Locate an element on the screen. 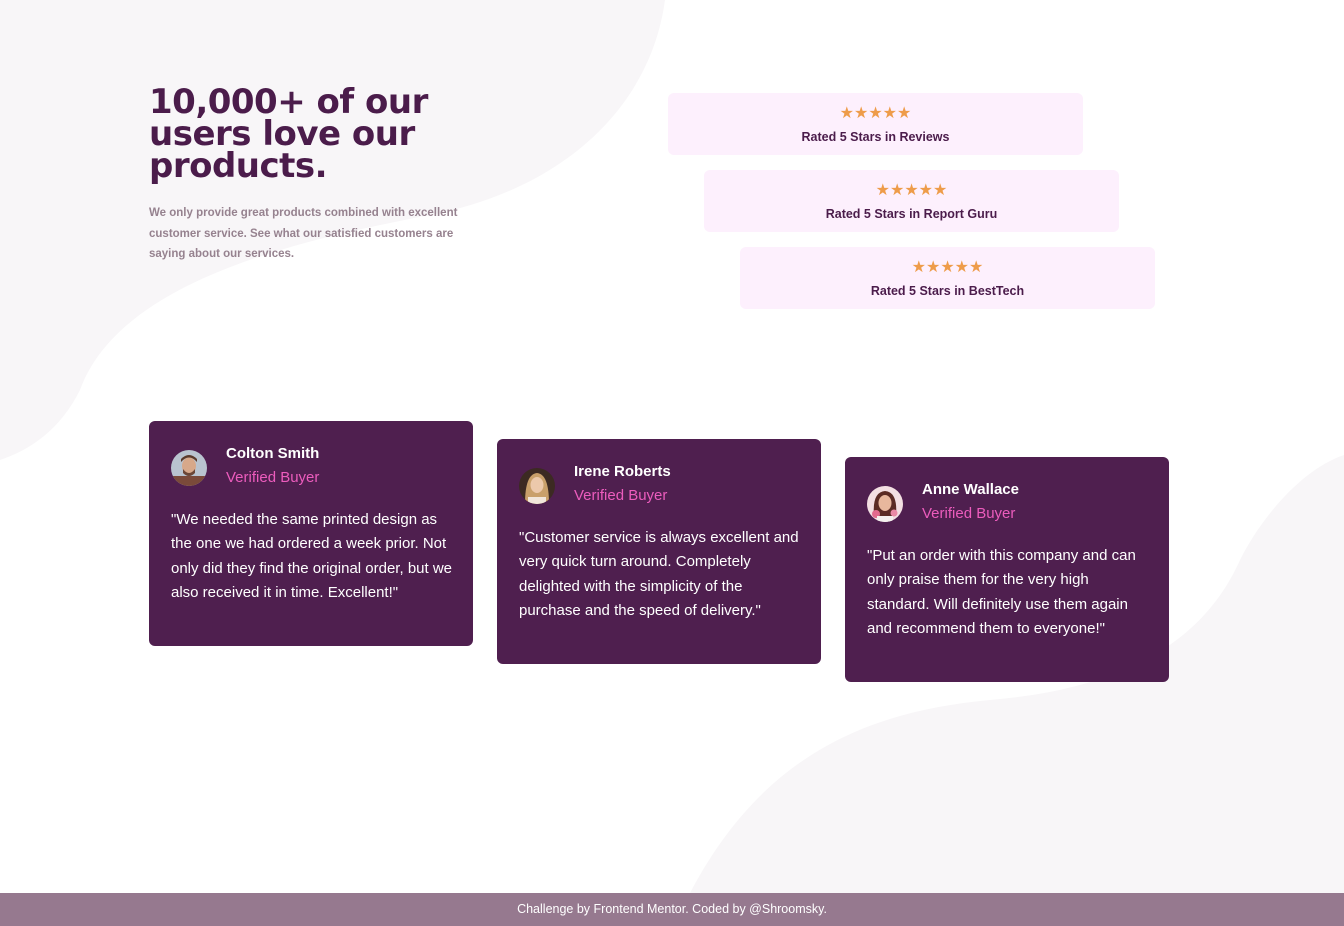  page-title: 10,000+ of our users love our products. is located at coordinates (288, 134).